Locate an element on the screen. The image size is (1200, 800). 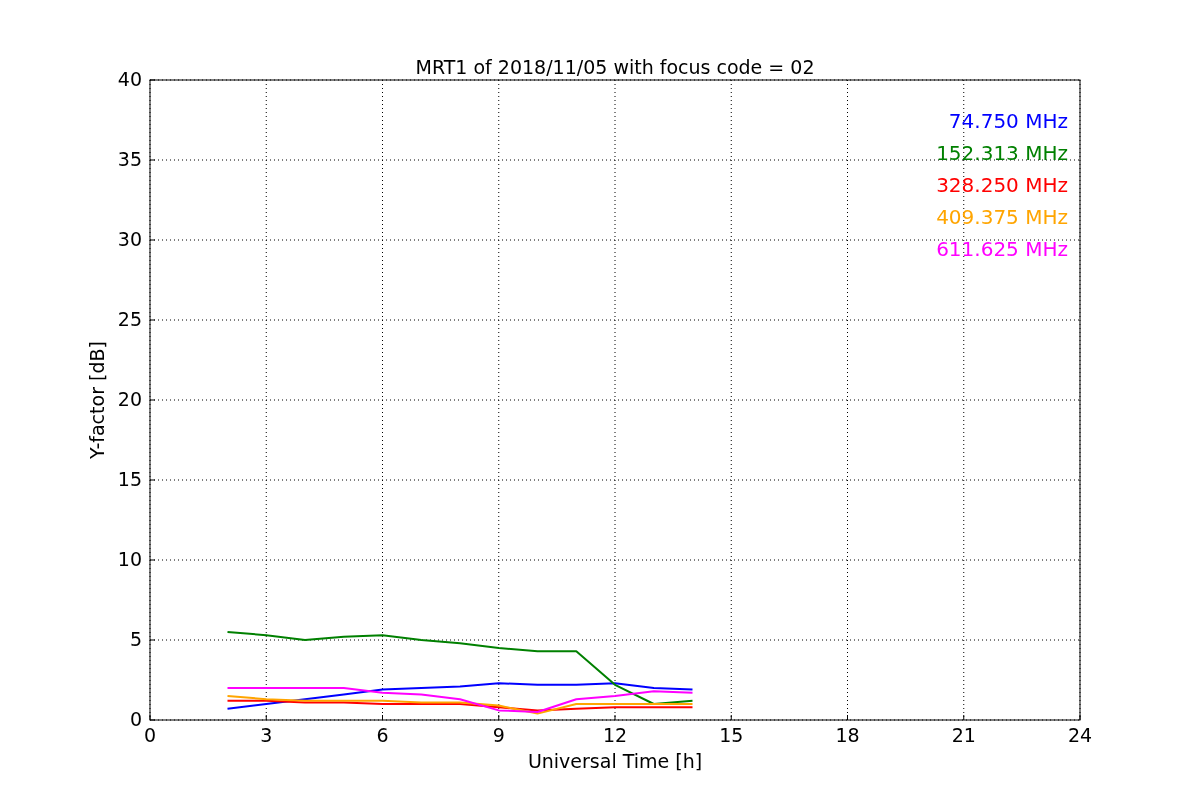
x-axis-label: Universal Time [h] is located at coordinates (615, 761).